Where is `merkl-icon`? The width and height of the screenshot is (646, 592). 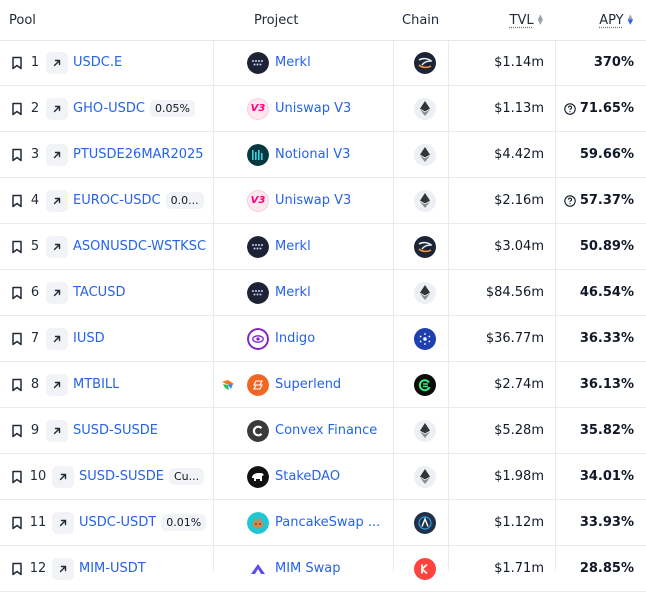 merkl-icon is located at coordinates (258, 62).